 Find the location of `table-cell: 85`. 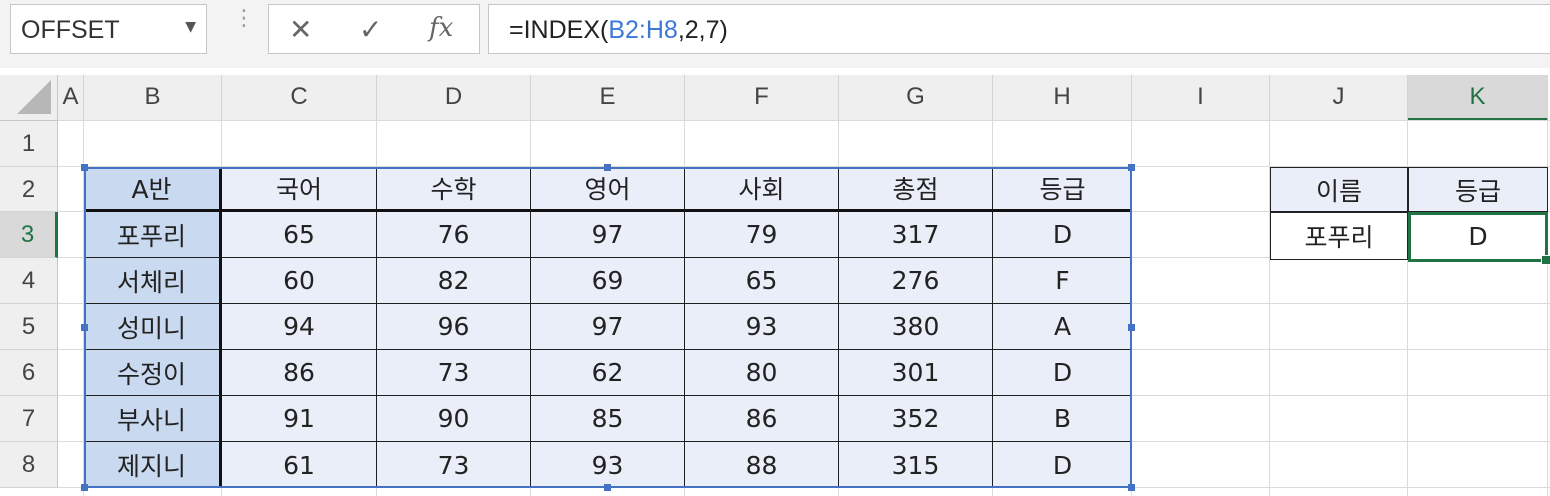

table-cell: 85 is located at coordinates (608, 419).